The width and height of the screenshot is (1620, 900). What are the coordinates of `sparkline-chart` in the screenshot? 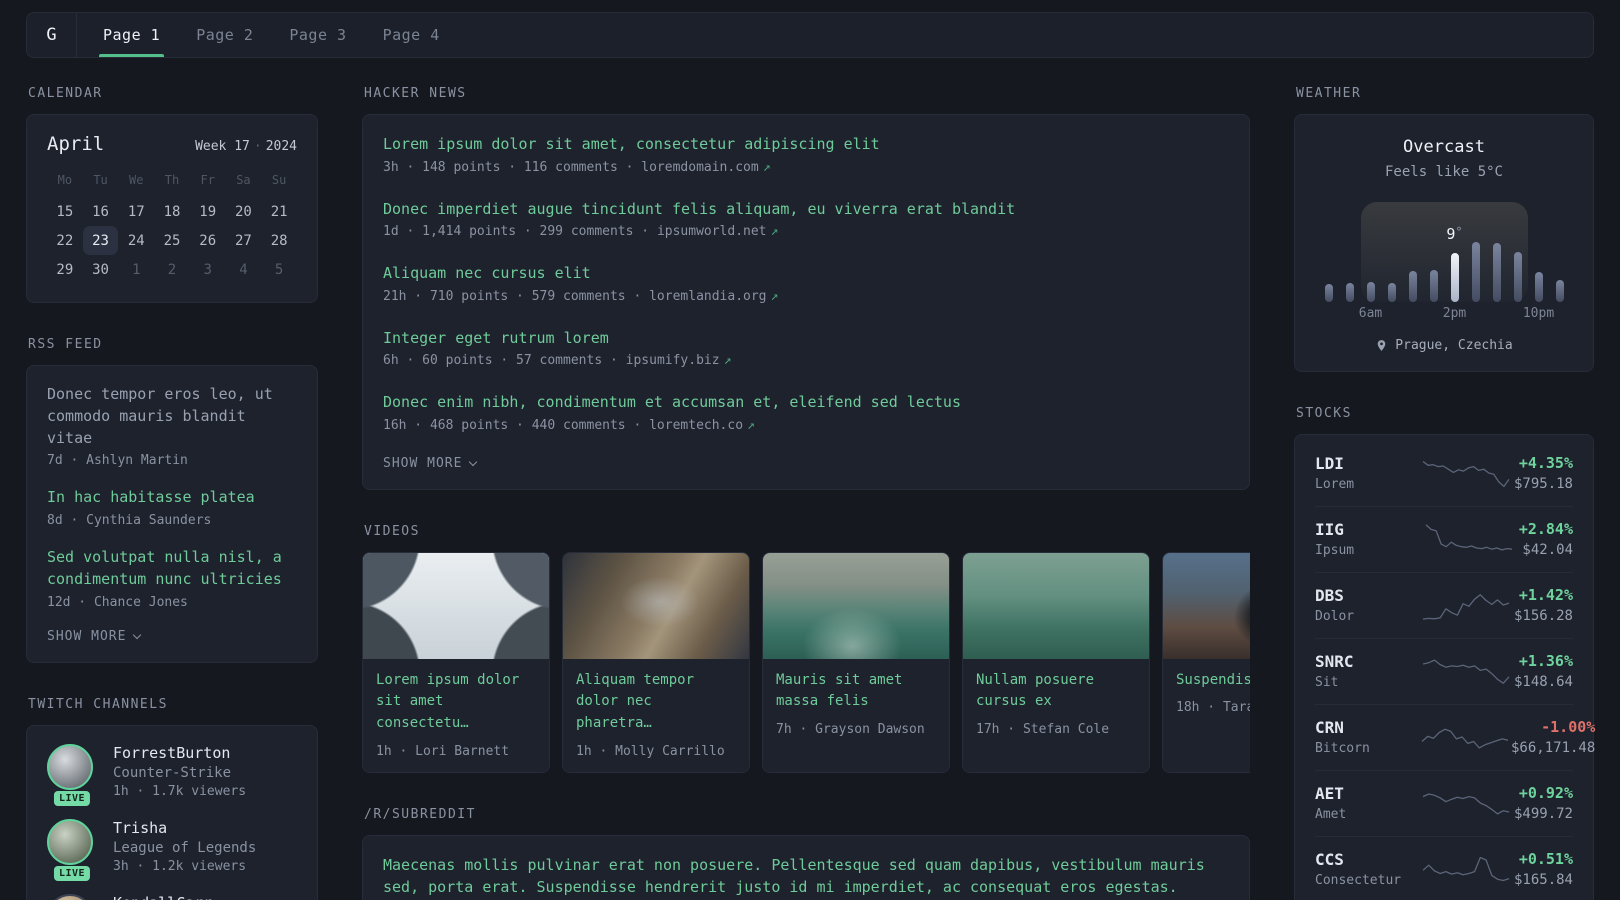 It's located at (1466, 804).